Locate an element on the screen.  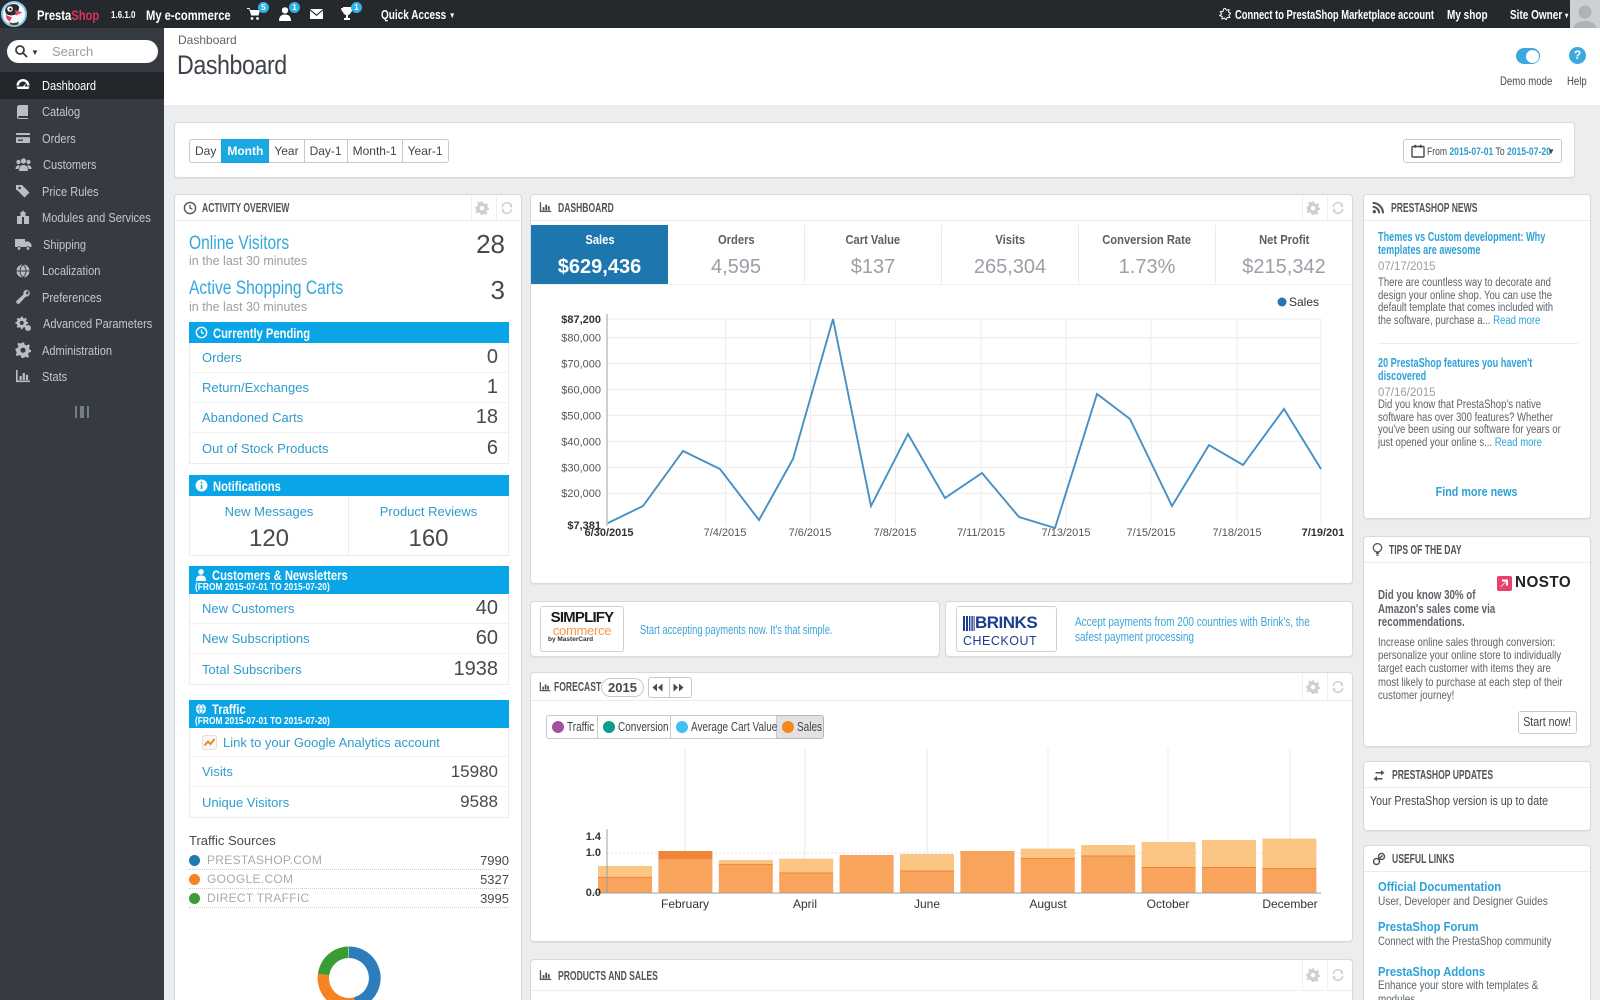
svg-text: 7/19/201 is located at coordinates (1323, 533).